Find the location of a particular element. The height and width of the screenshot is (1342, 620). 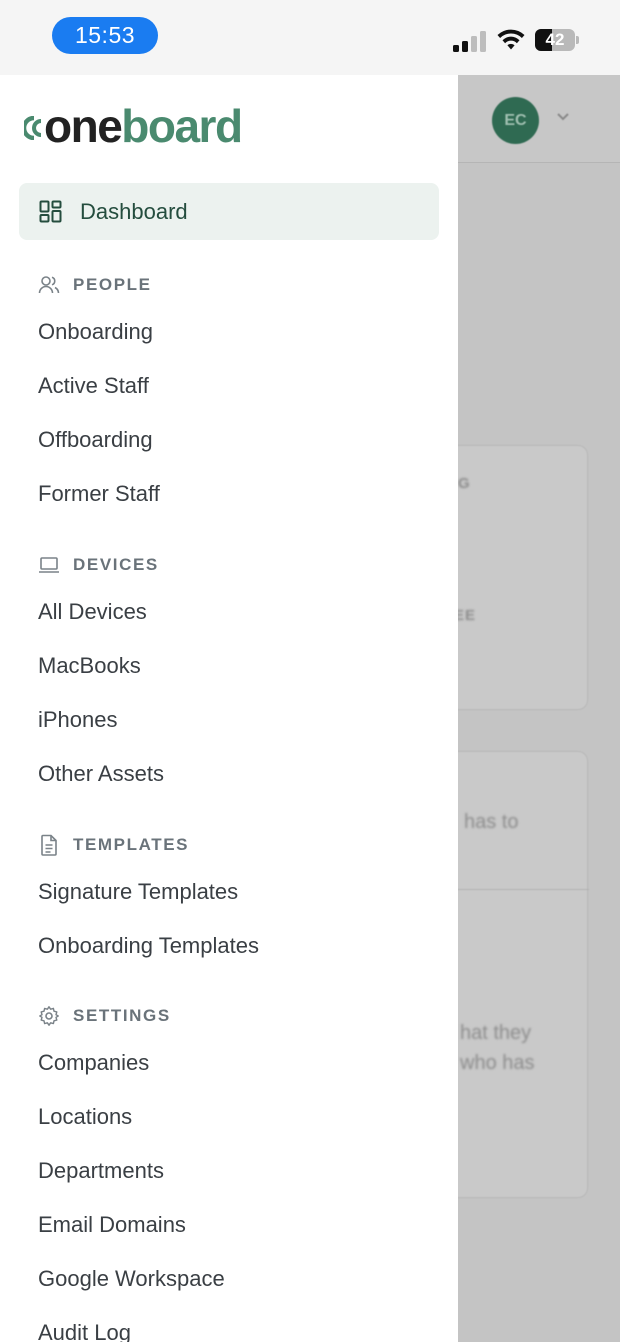

sidebar-item-audit-log: Audit Log is located at coordinates (84, 1330).